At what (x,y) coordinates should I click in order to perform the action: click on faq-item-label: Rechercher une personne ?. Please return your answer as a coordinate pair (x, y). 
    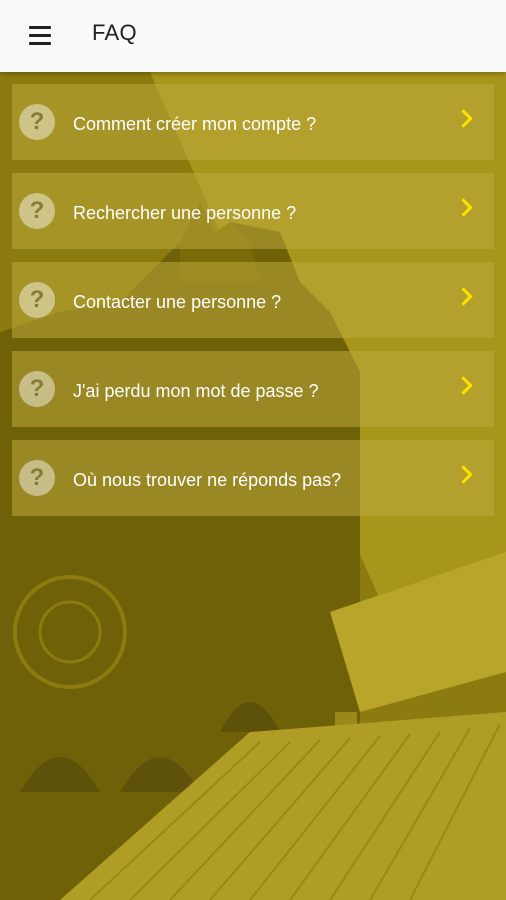
    Looking at the image, I should click on (185, 213).